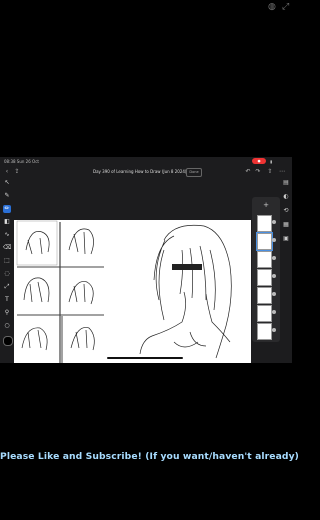  I want to click on home-indicator, so click(145, 358).